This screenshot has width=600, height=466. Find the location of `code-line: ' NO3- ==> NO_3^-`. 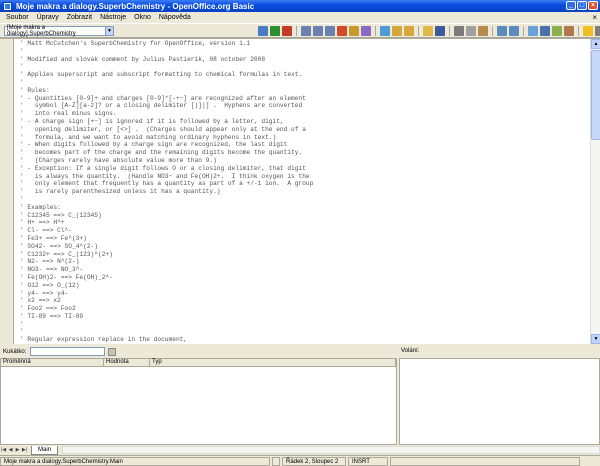

code-line: ' NO3- ==> NO_3^- is located at coordinates (303, 270).